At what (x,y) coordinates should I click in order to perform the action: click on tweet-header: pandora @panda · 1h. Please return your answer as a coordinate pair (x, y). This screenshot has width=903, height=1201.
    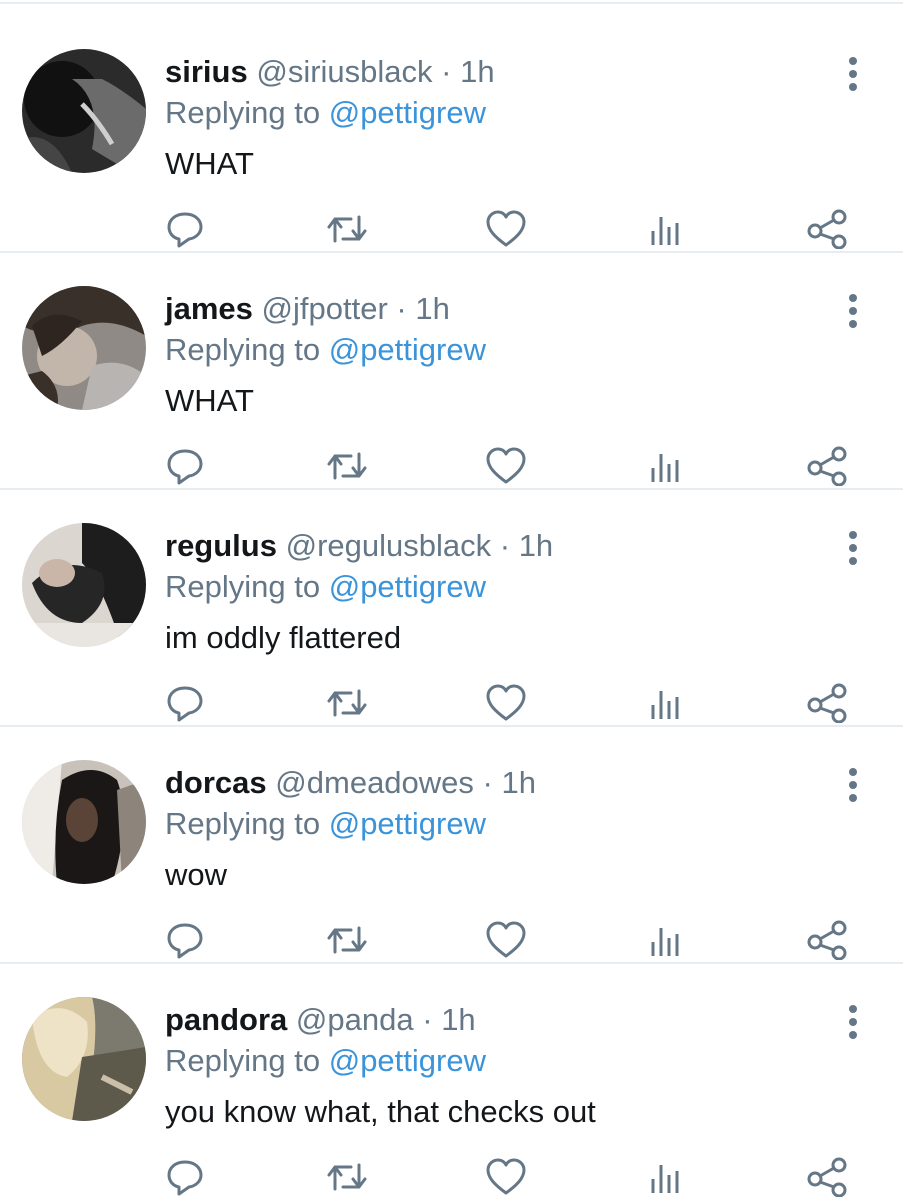
    Looking at the image, I should click on (320, 1020).